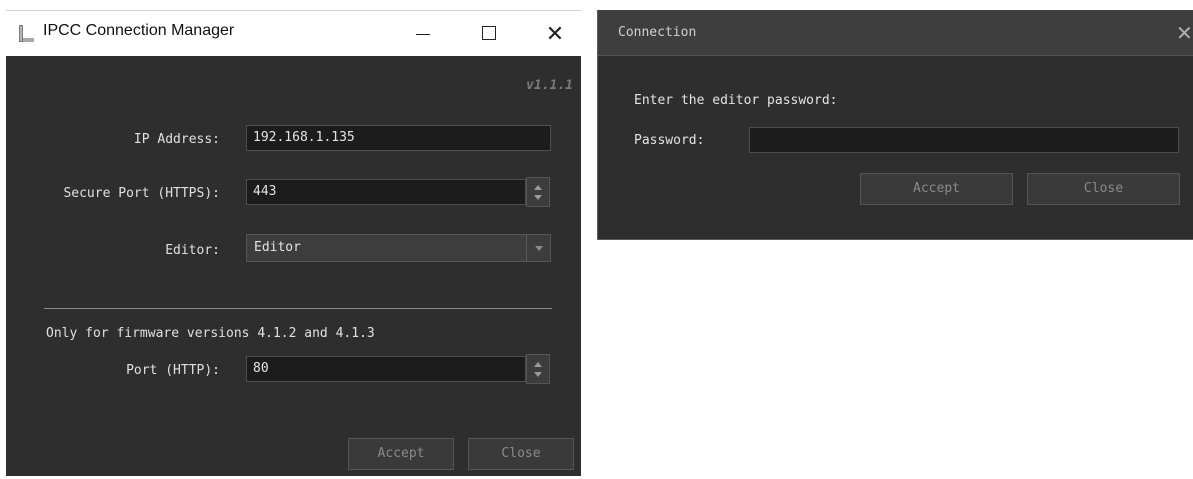 This screenshot has width=1193, height=479. Describe the element at coordinates (657, 32) in the screenshot. I see `dialog-title: Connection` at that location.